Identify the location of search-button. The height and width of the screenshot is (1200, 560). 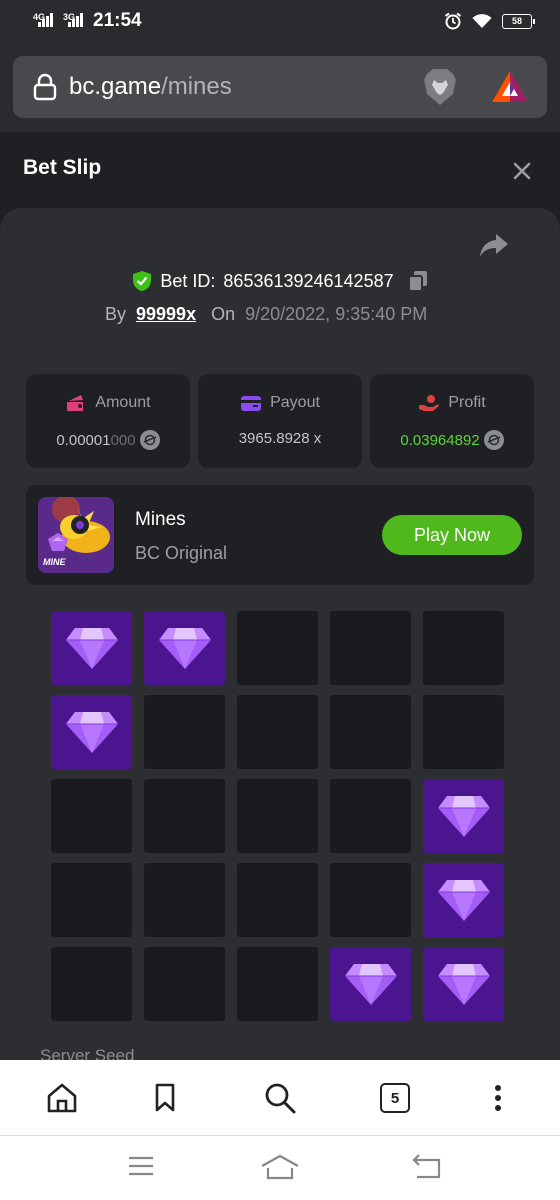
(280, 1098).